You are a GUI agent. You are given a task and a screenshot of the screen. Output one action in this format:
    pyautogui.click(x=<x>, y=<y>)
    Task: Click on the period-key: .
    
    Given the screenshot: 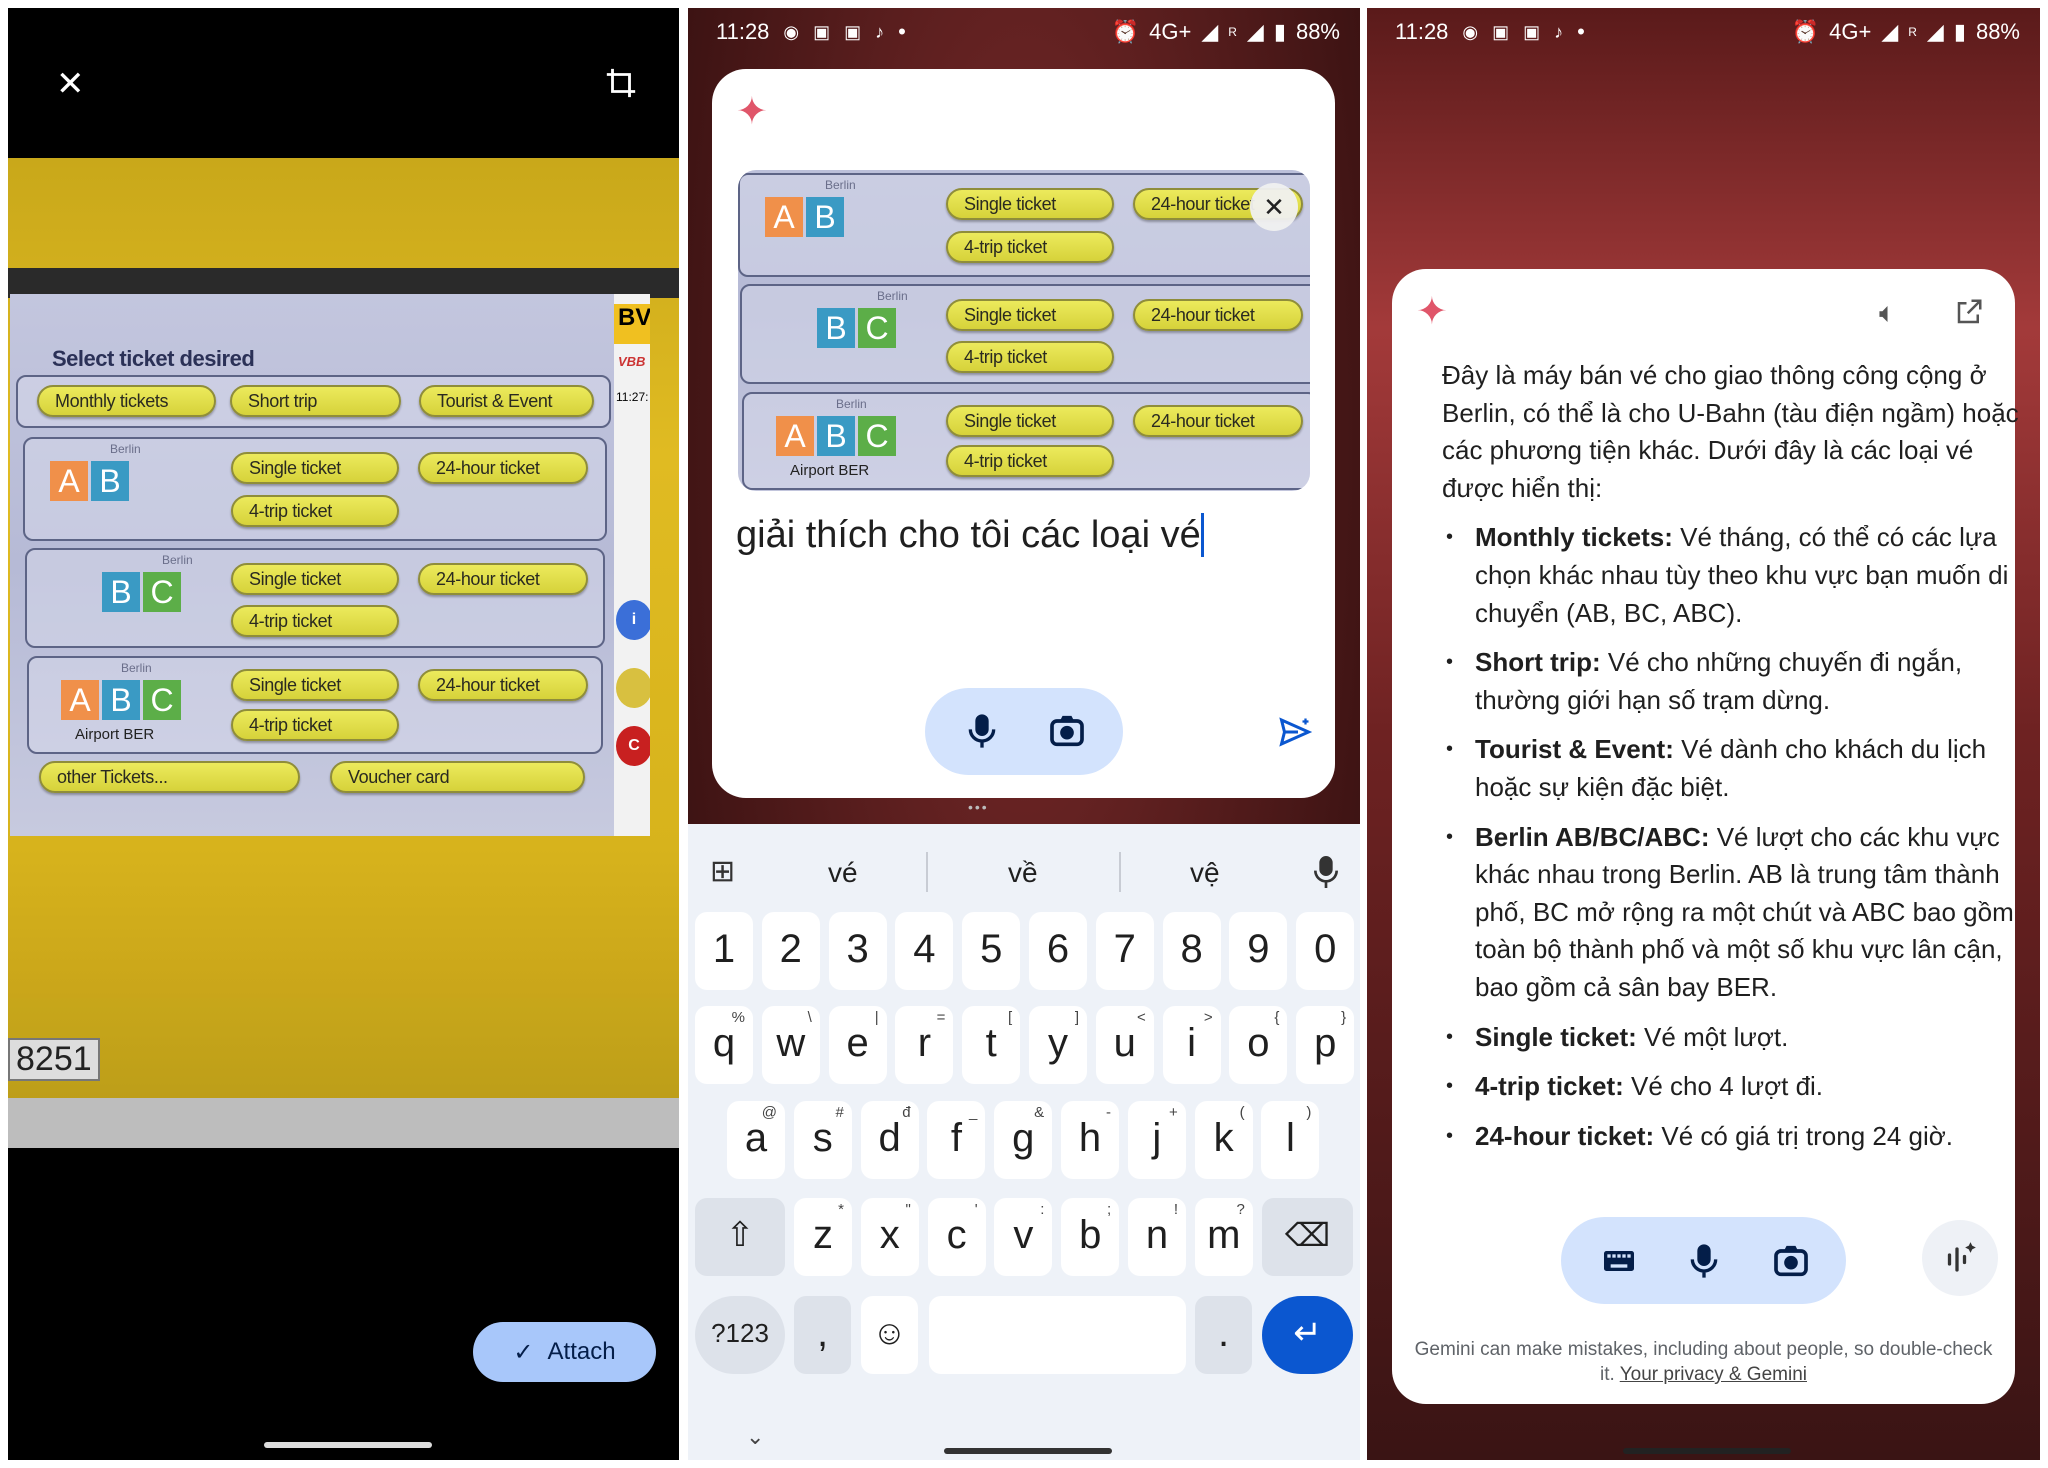 What is the action you would take?
    pyautogui.click(x=1223, y=1335)
    